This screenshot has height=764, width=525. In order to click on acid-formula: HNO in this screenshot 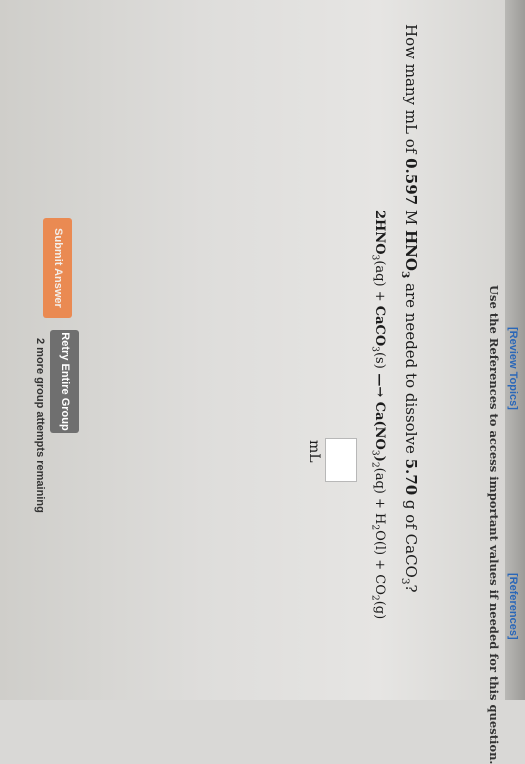, I will do `click(411, 250)`.